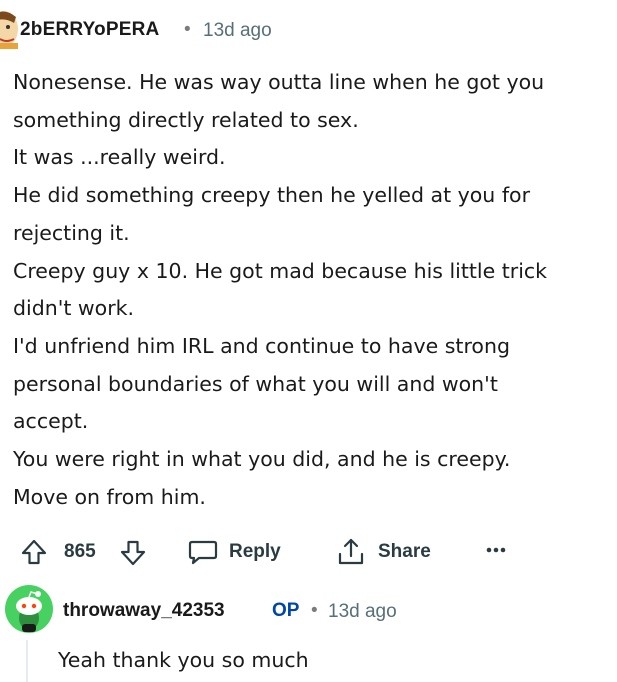  Describe the element at coordinates (144, 611) in the screenshot. I see `reply-username: throwaway_42353` at that location.